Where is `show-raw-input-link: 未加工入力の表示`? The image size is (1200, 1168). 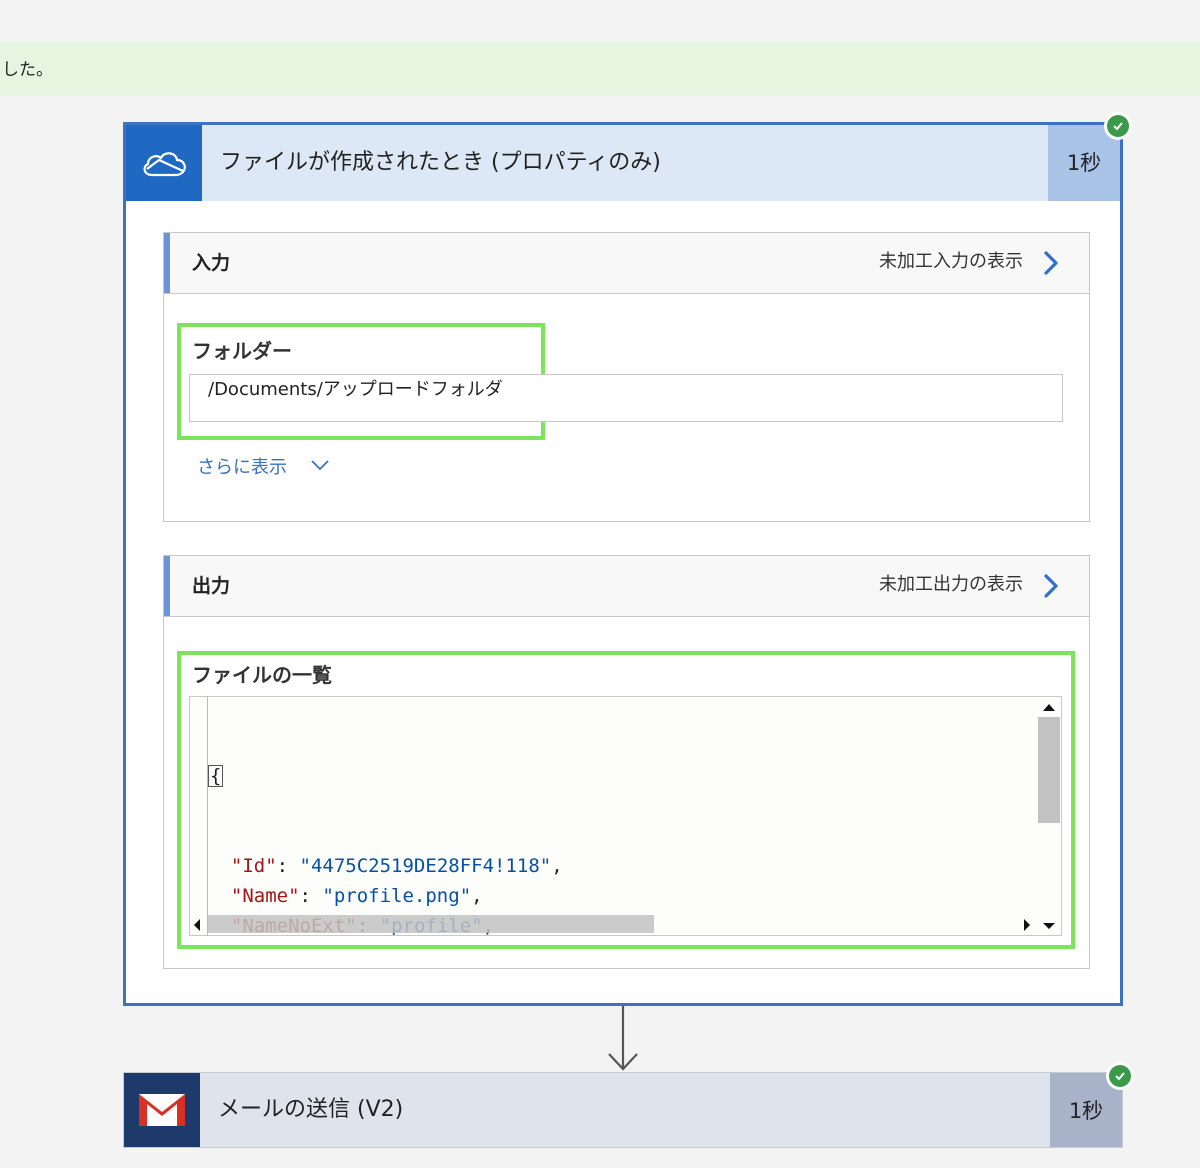 show-raw-input-link: 未加工入力の表示 is located at coordinates (951, 262).